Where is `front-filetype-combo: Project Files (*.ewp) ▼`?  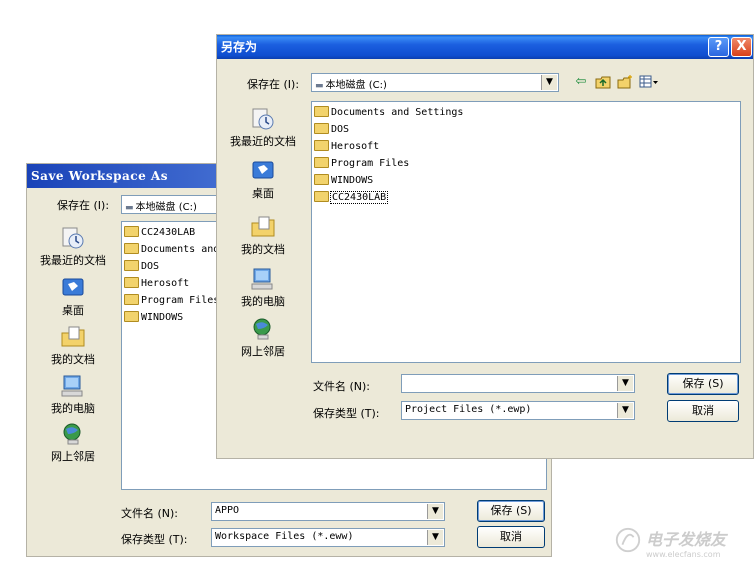 front-filetype-combo: Project Files (*.ewp) ▼ is located at coordinates (518, 410).